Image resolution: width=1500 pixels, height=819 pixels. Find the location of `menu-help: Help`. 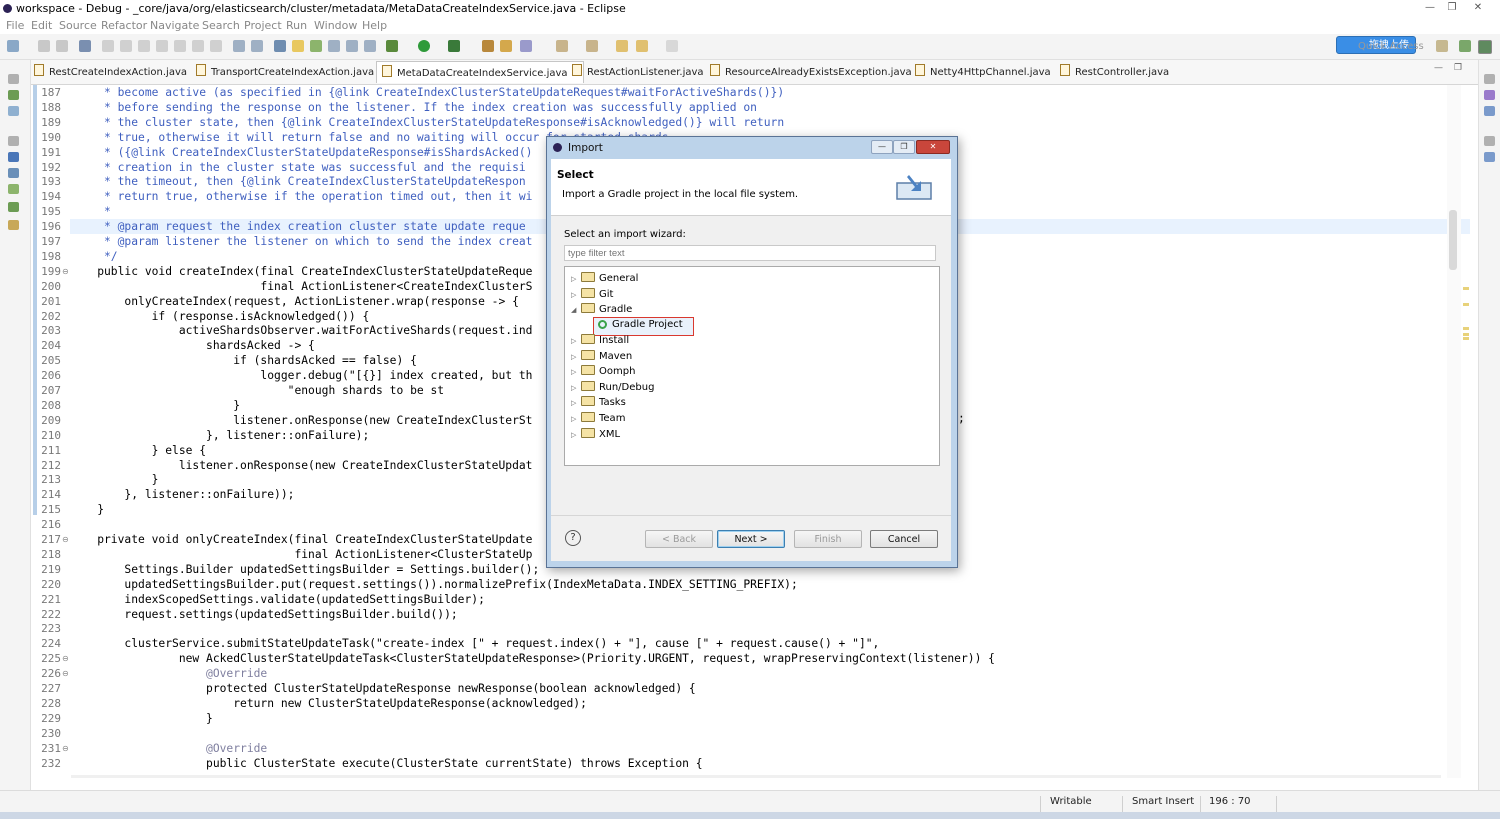

menu-help: Help is located at coordinates (374, 25).